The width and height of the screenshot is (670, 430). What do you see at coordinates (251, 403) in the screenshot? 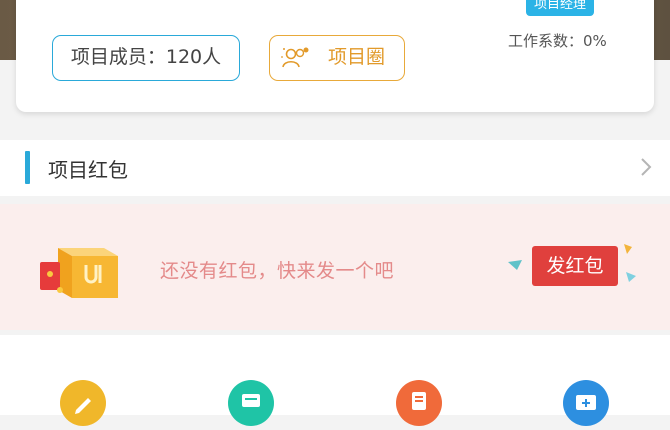
I see `message-icon` at bounding box center [251, 403].